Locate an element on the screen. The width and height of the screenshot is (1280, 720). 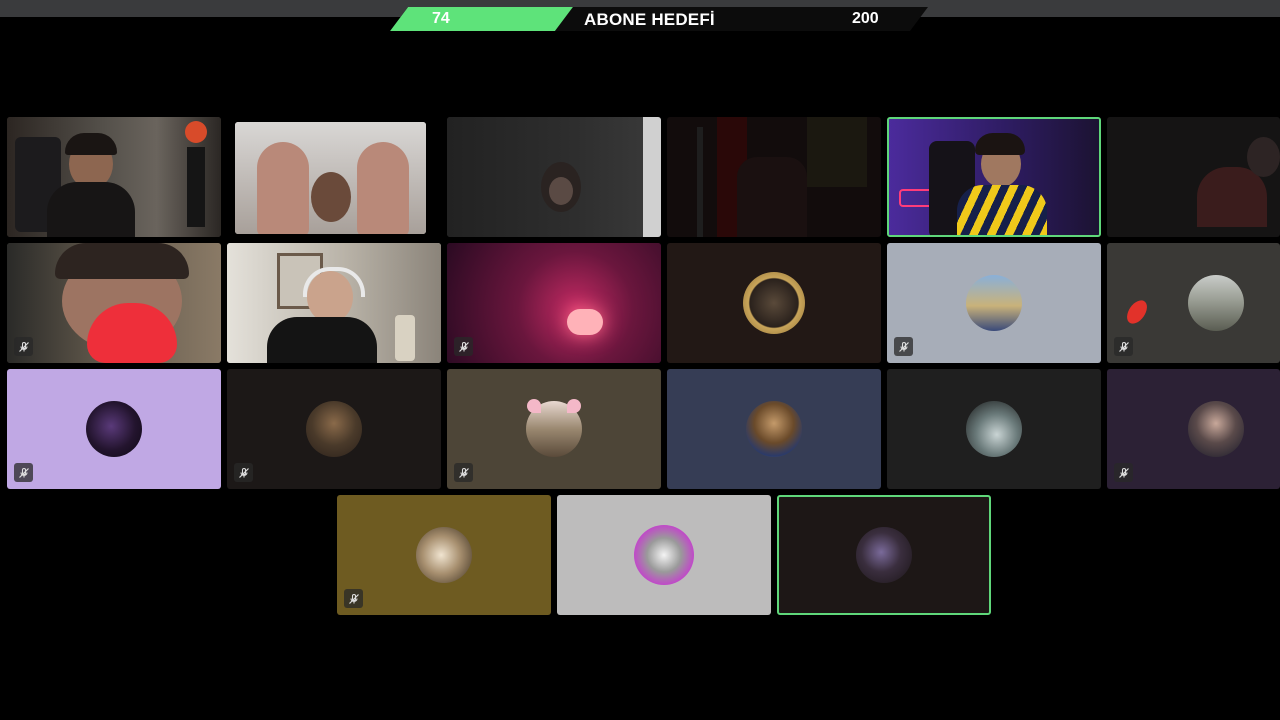
goal-title: ABONE HEDEFİ is located at coordinates (649, 19).